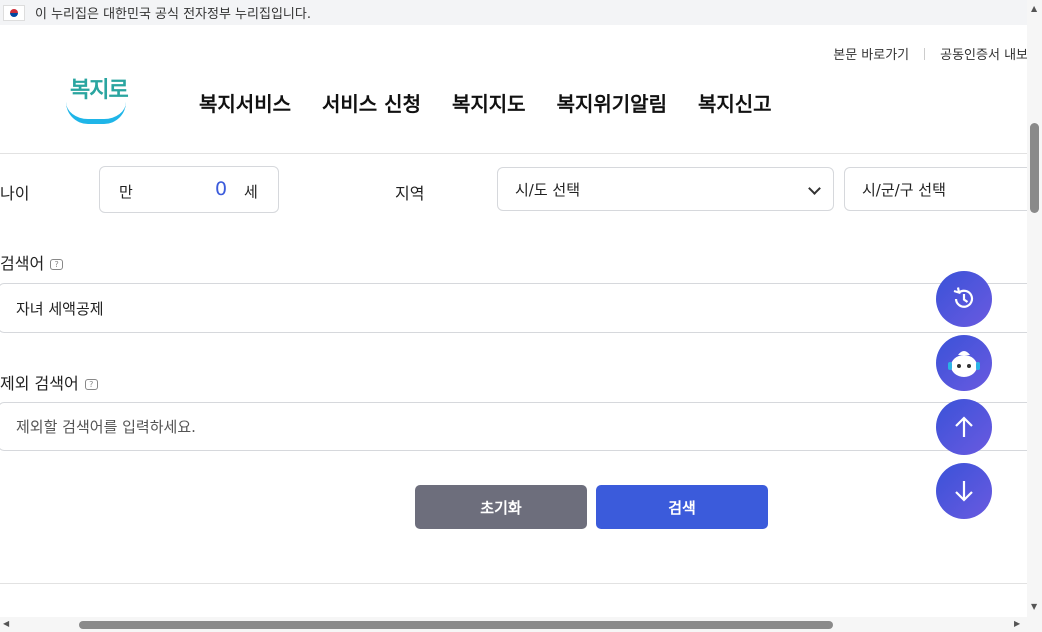  I want to click on korea-flag-icon, so click(14, 12).